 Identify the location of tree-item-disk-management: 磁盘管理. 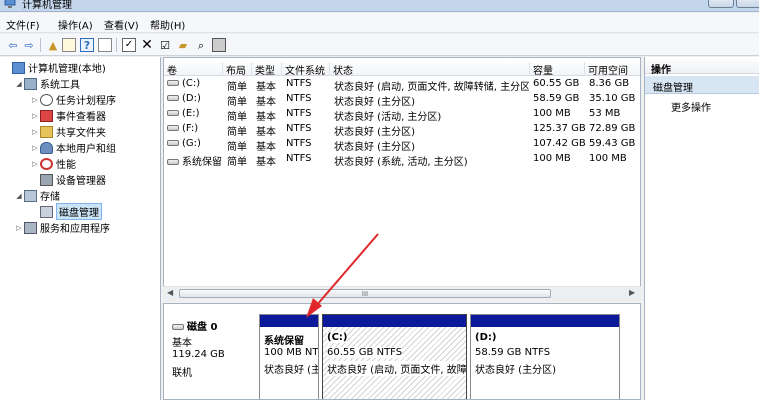
(66, 211).